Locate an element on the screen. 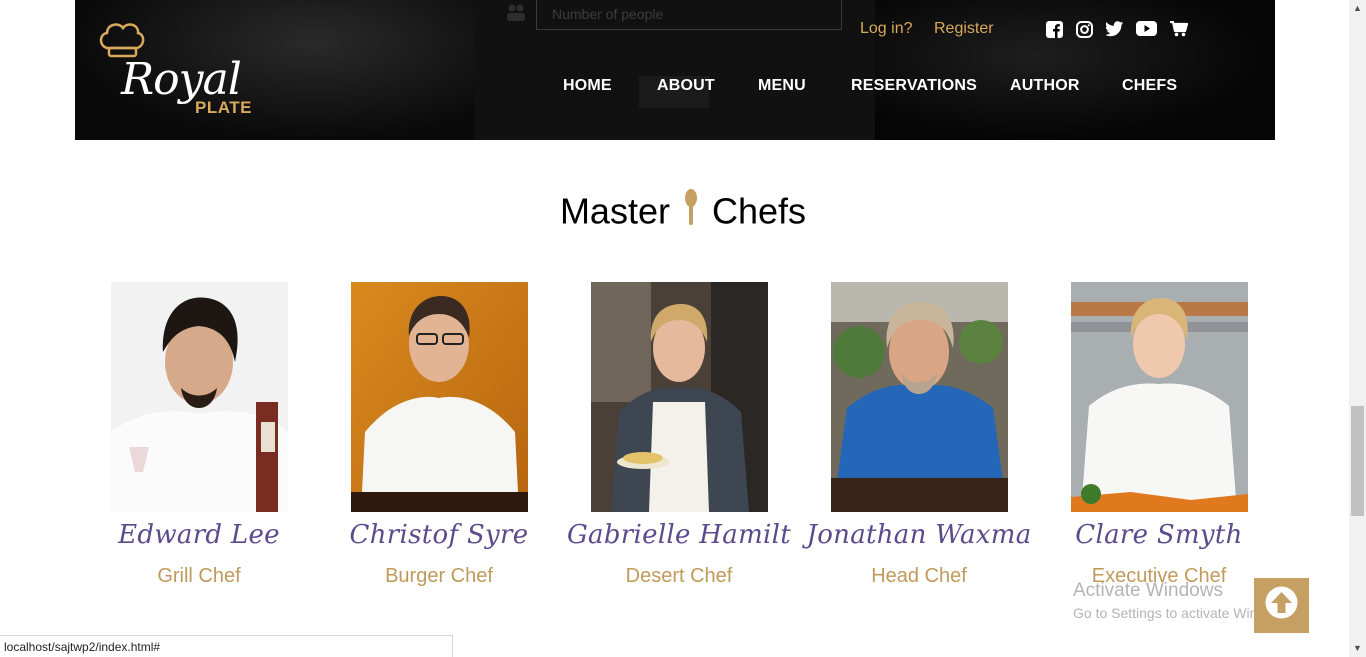 This screenshot has width=1366, height=657. chef-name: Clare Smyth is located at coordinates (1159, 535).